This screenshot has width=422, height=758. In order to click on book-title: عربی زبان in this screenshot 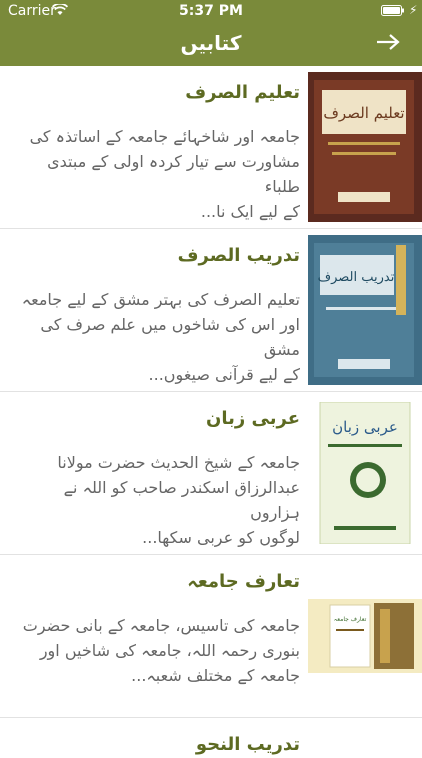, I will do `click(253, 418)`.